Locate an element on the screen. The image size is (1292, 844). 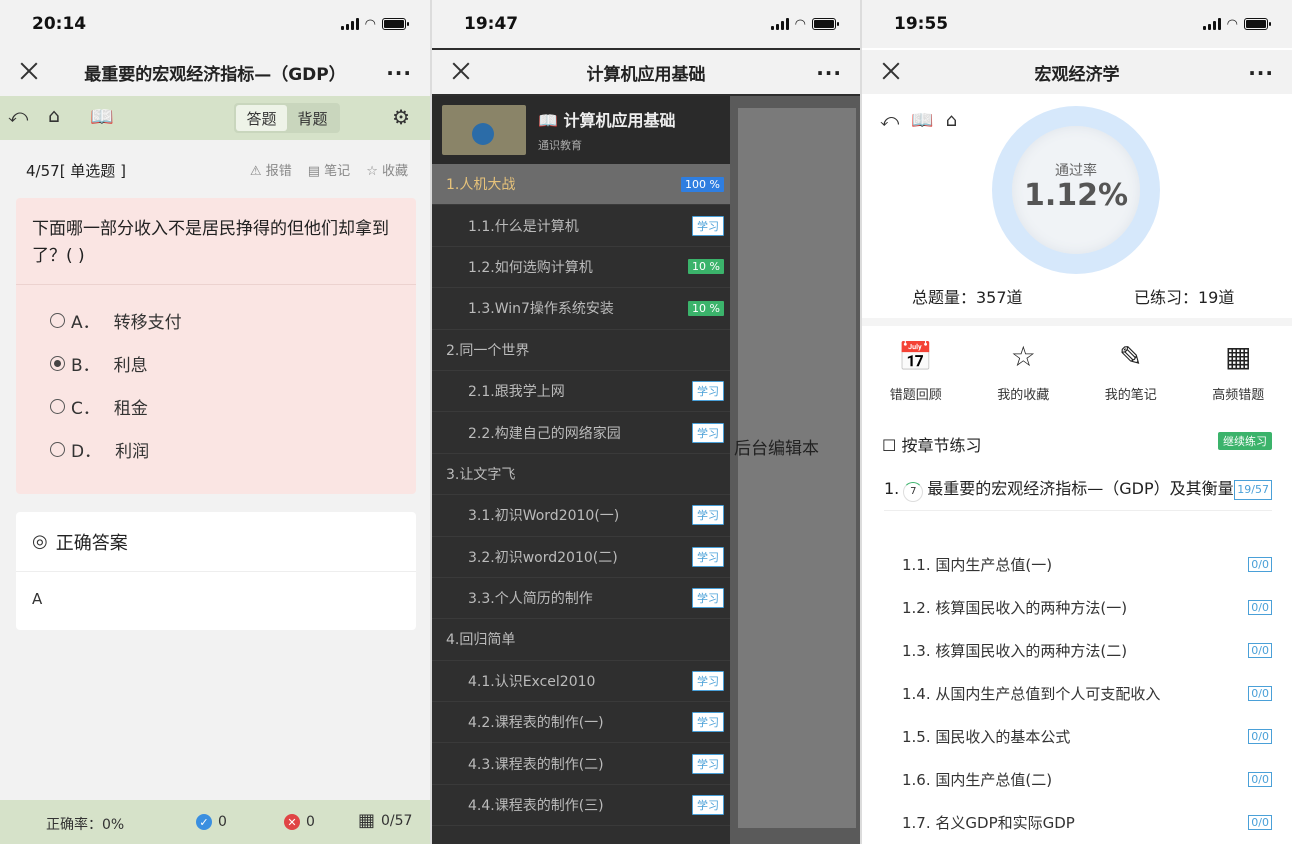
background-content is located at coordinates (797, 468).